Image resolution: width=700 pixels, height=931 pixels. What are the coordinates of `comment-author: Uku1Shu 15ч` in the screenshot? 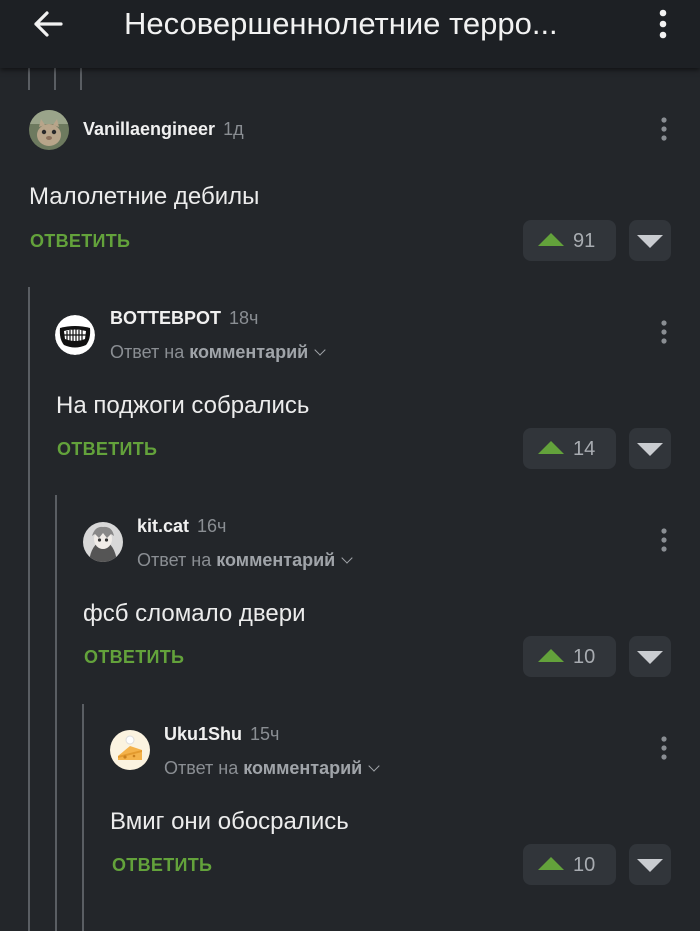 It's located at (221, 734).